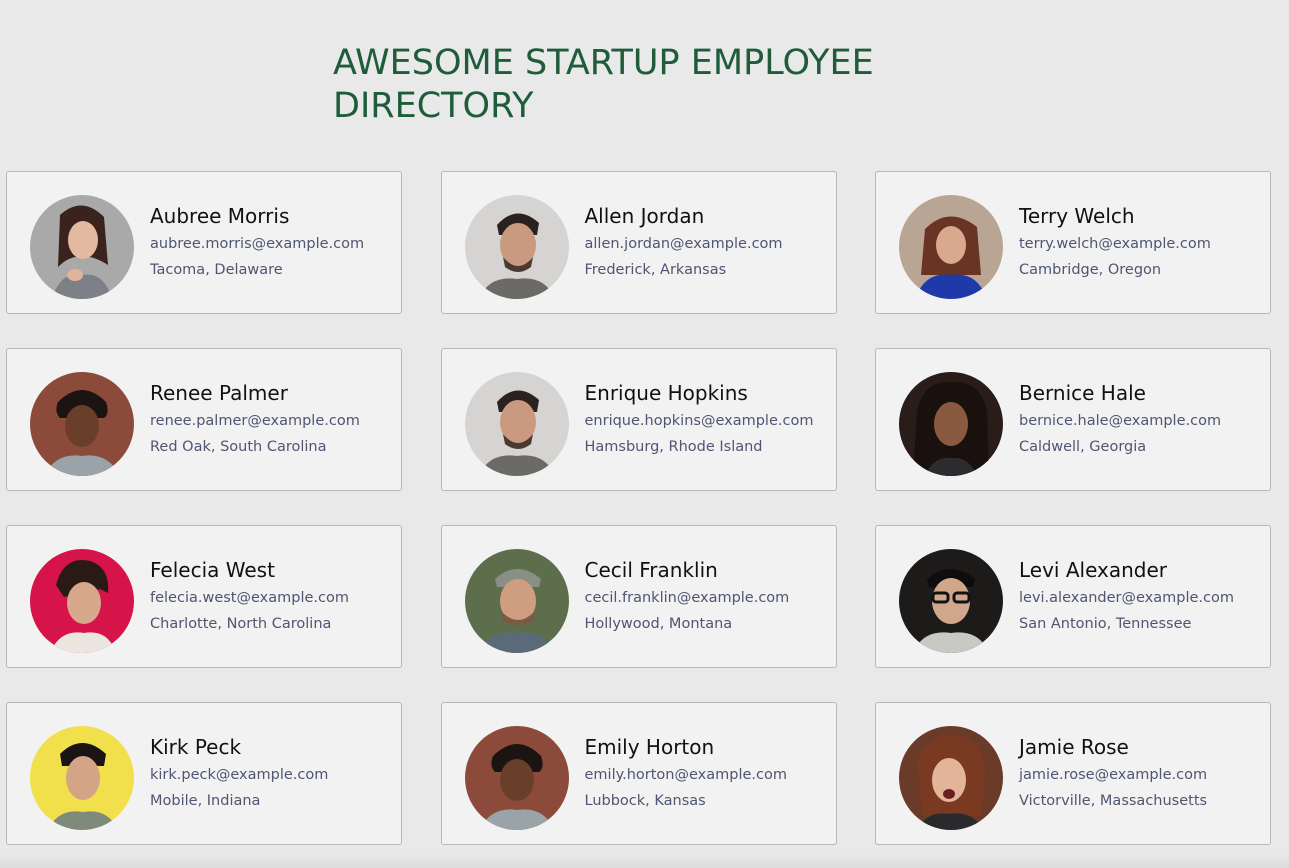 The height and width of the screenshot is (868, 1289). What do you see at coordinates (1105, 624) in the screenshot?
I see `employee-location: San Antonio, Tennessee` at bounding box center [1105, 624].